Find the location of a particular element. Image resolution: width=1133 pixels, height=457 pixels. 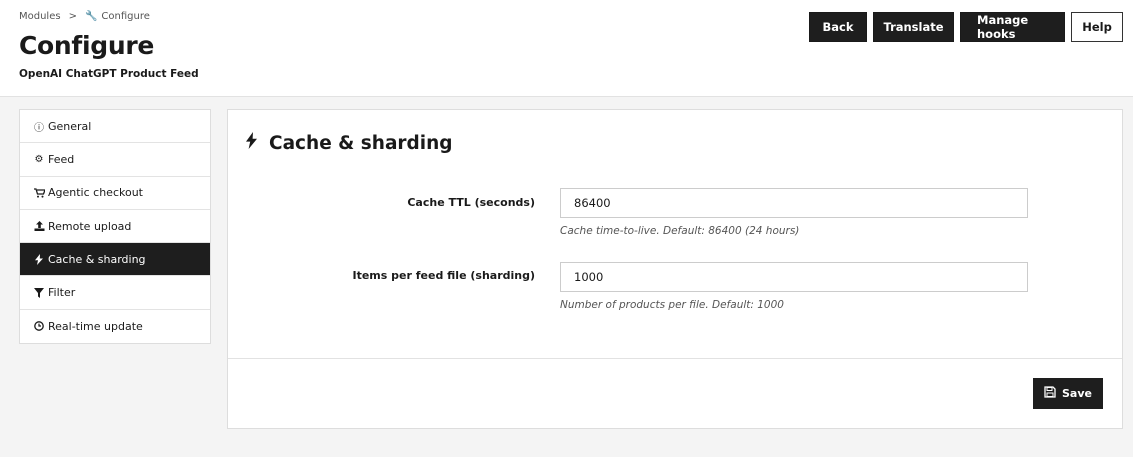

translate-button: Translate is located at coordinates (913, 27).